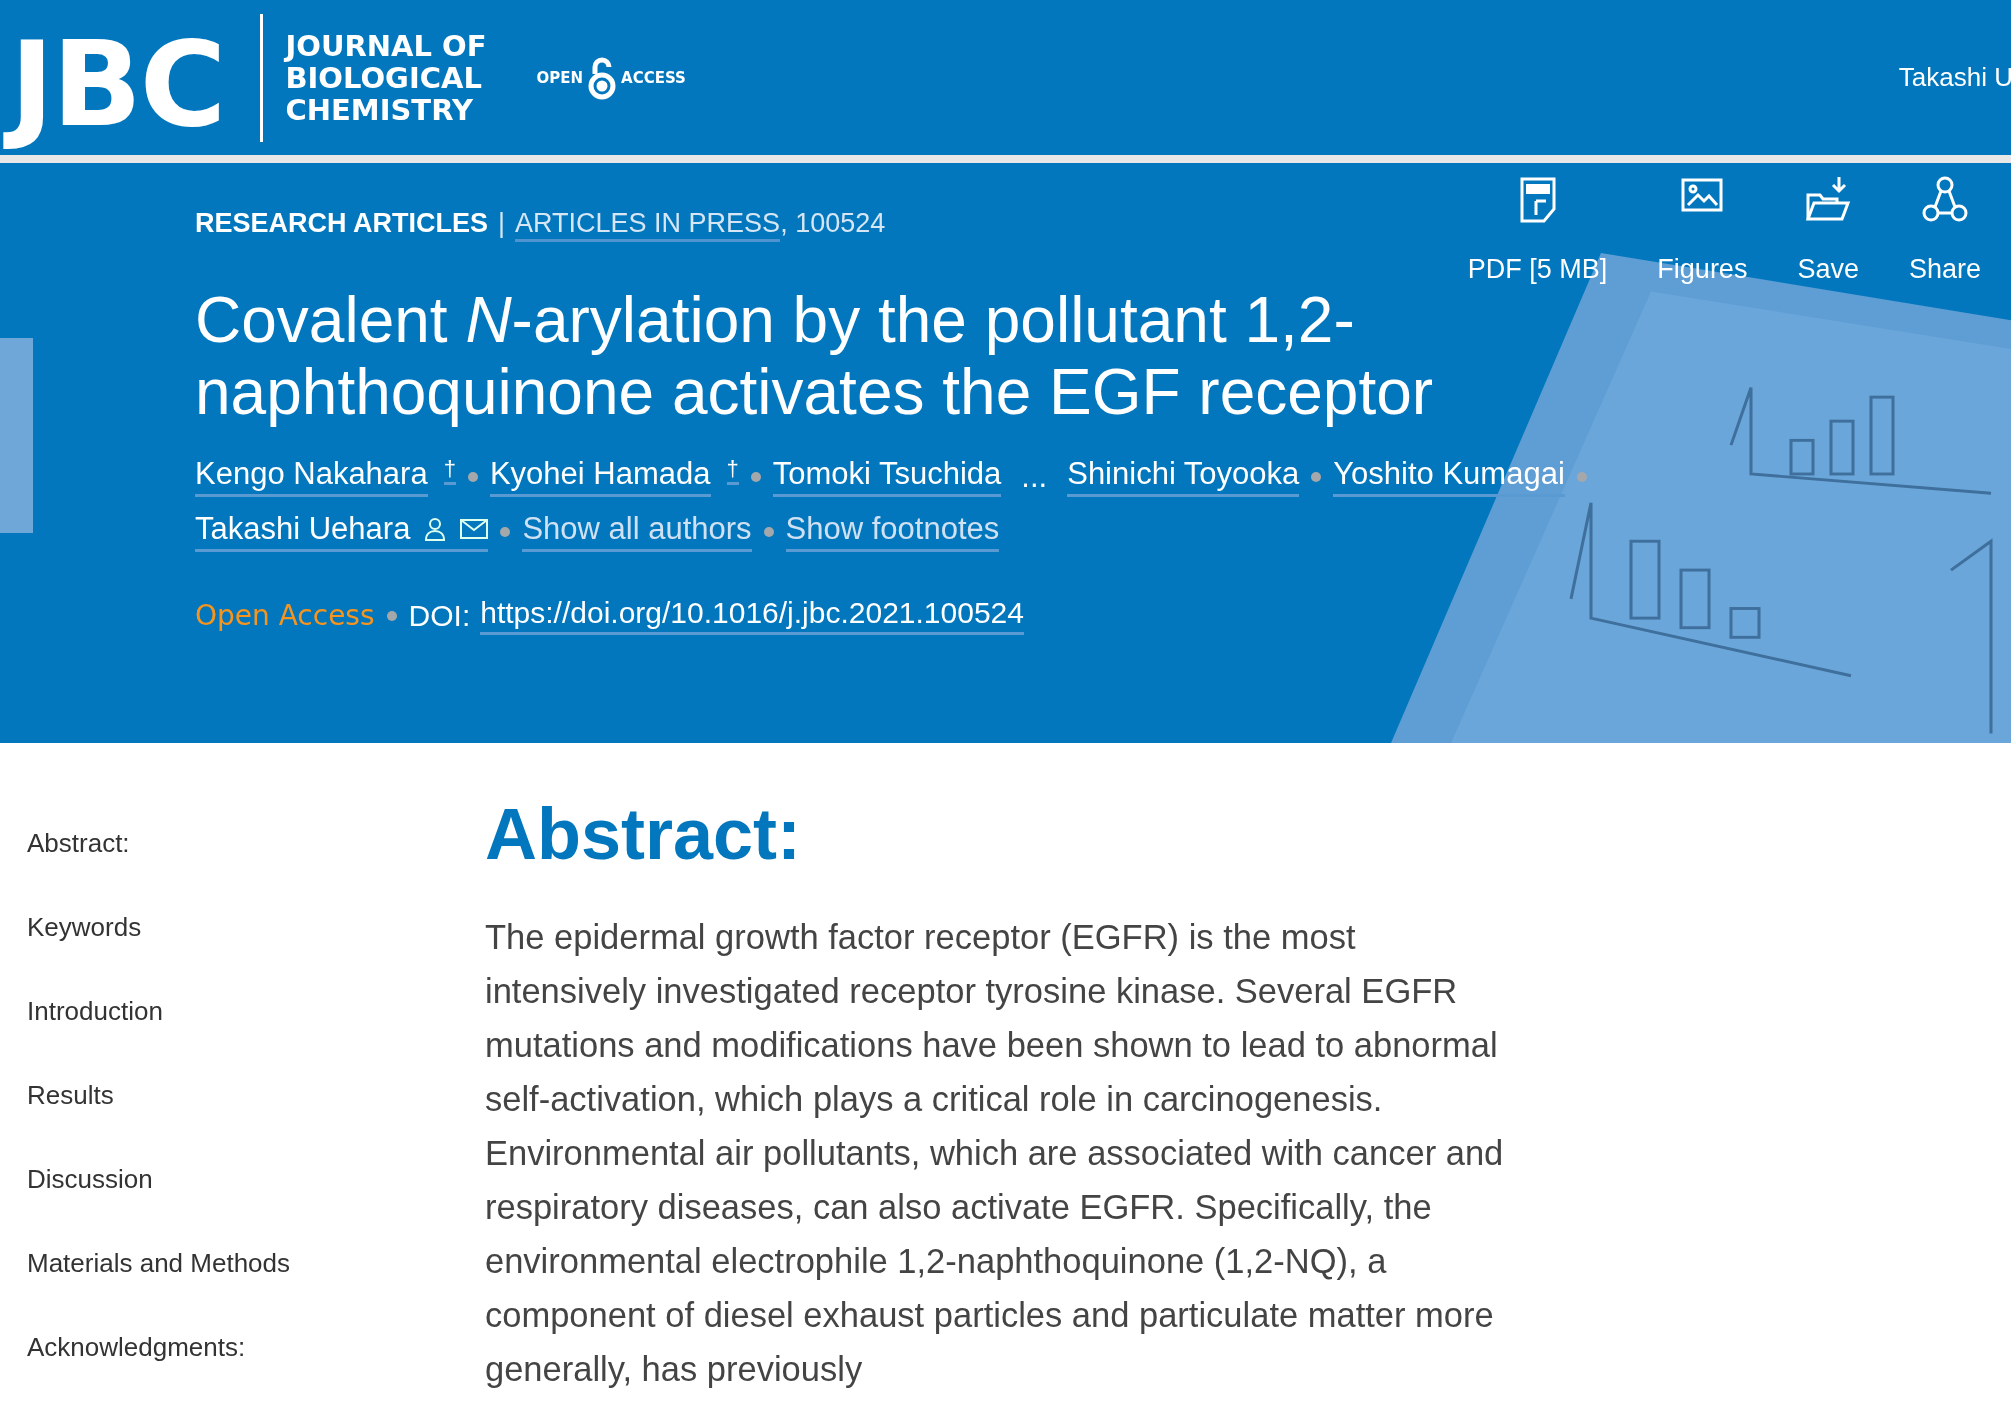  What do you see at coordinates (435, 529) in the screenshot?
I see `person-icon` at bounding box center [435, 529].